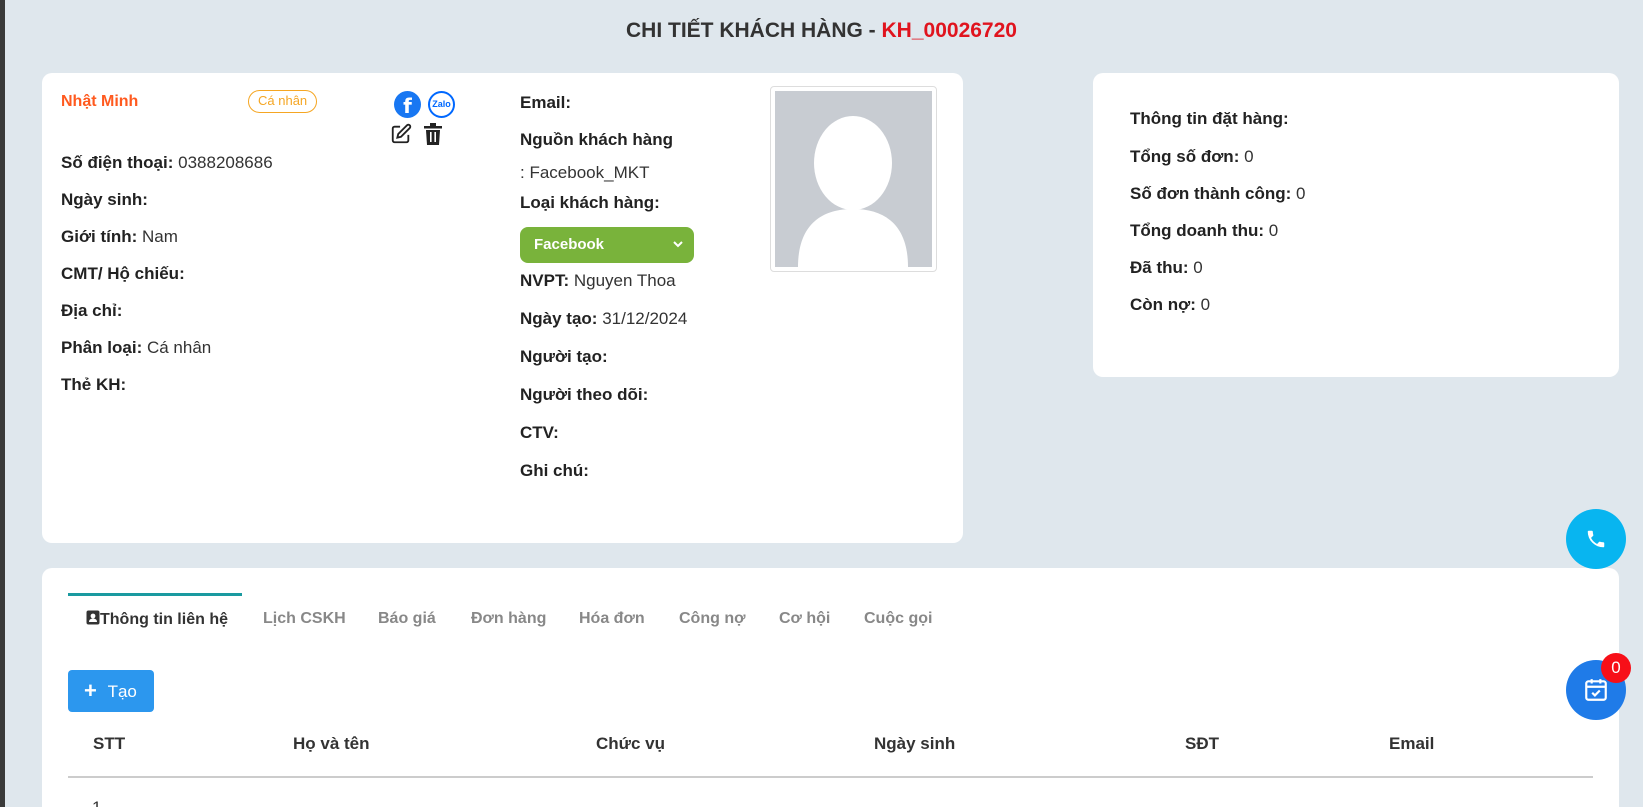 The width and height of the screenshot is (1643, 807). What do you see at coordinates (1160, 304) in the screenshot?
I see `field-label: Còn nợ` at bounding box center [1160, 304].